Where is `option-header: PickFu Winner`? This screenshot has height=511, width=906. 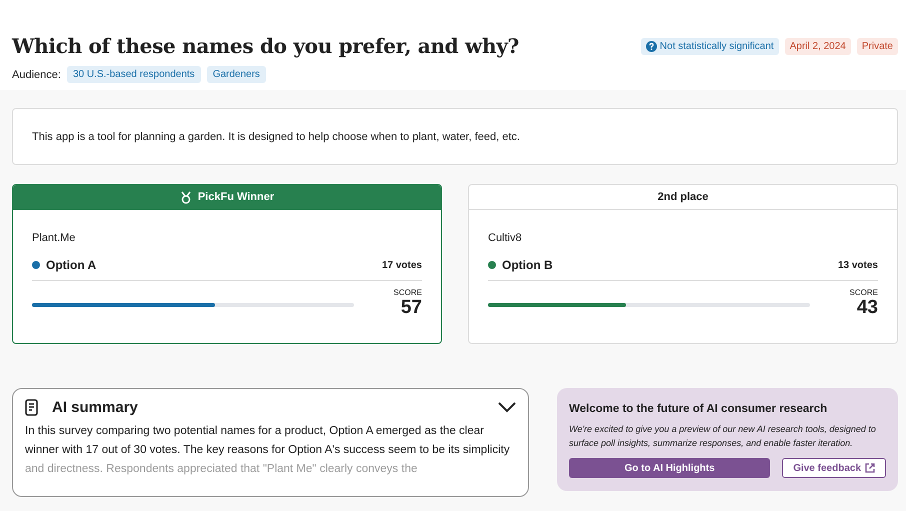 option-header: PickFu Winner is located at coordinates (236, 197).